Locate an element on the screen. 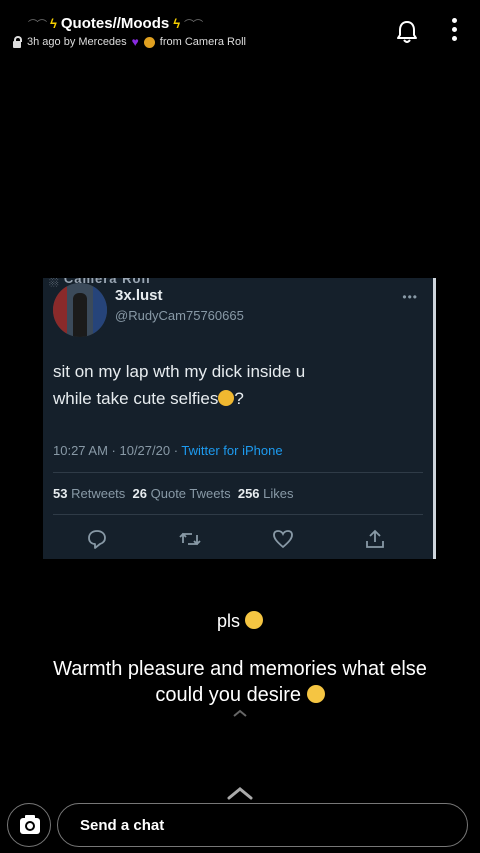 This screenshot has width=480, height=853. heart-icon is located at coordinates (283, 539).